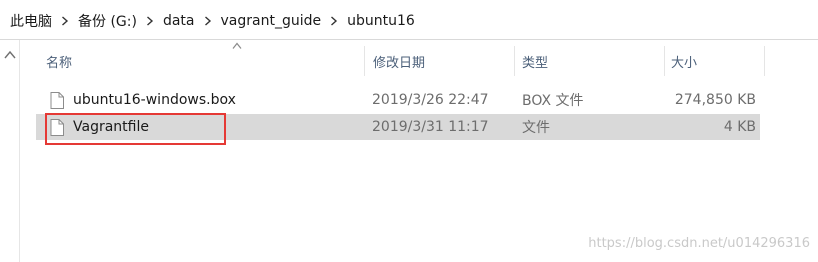  Describe the element at coordinates (59, 63) in the screenshot. I see `column-header-name-label: 名称` at that location.